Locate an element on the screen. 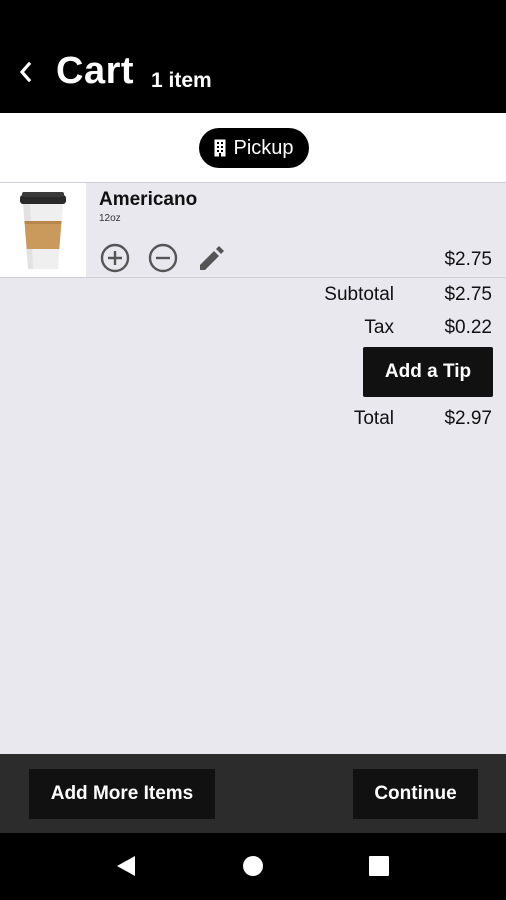 Image resolution: width=506 pixels, height=900 pixels. subtotal-value: $2.75 is located at coordinates (468, 294).